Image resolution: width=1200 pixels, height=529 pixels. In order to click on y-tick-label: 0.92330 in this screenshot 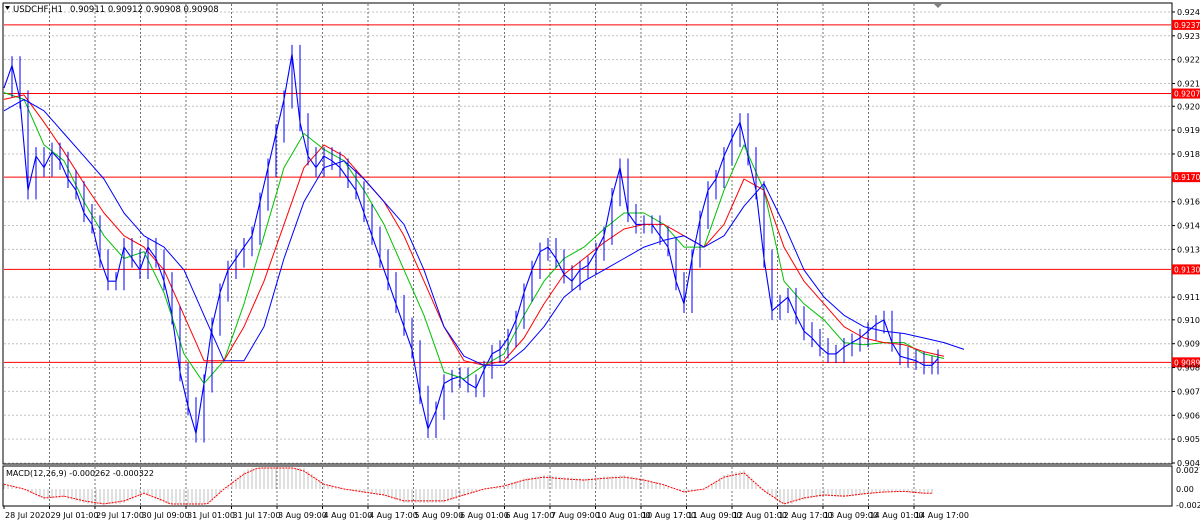, I will do `click(1188, 36)`.